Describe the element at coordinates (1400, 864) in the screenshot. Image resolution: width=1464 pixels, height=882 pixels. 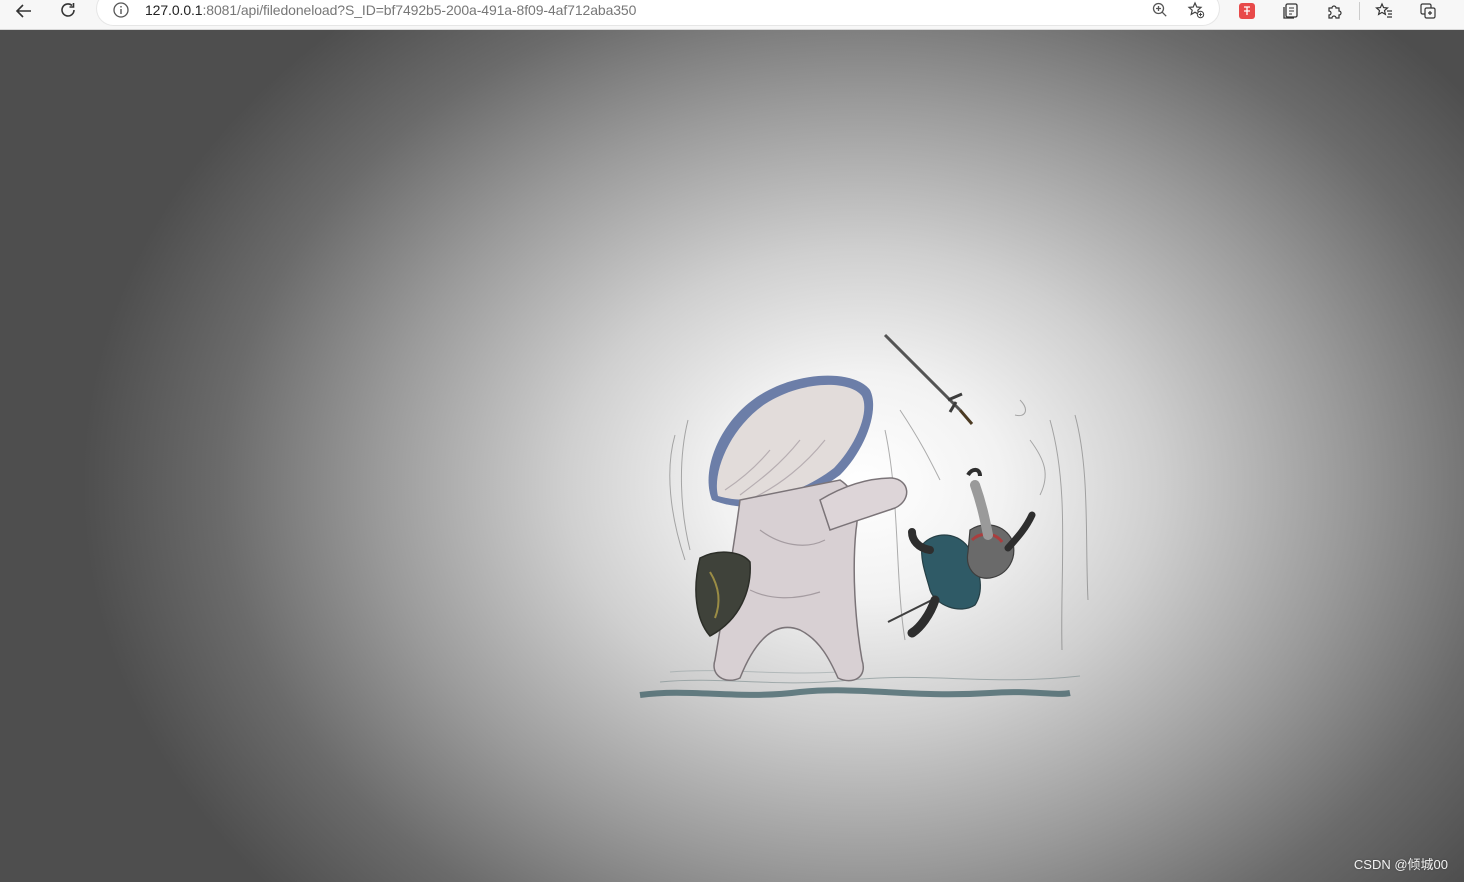
I see `watermark-text: CSDN @倾城00` at that location.